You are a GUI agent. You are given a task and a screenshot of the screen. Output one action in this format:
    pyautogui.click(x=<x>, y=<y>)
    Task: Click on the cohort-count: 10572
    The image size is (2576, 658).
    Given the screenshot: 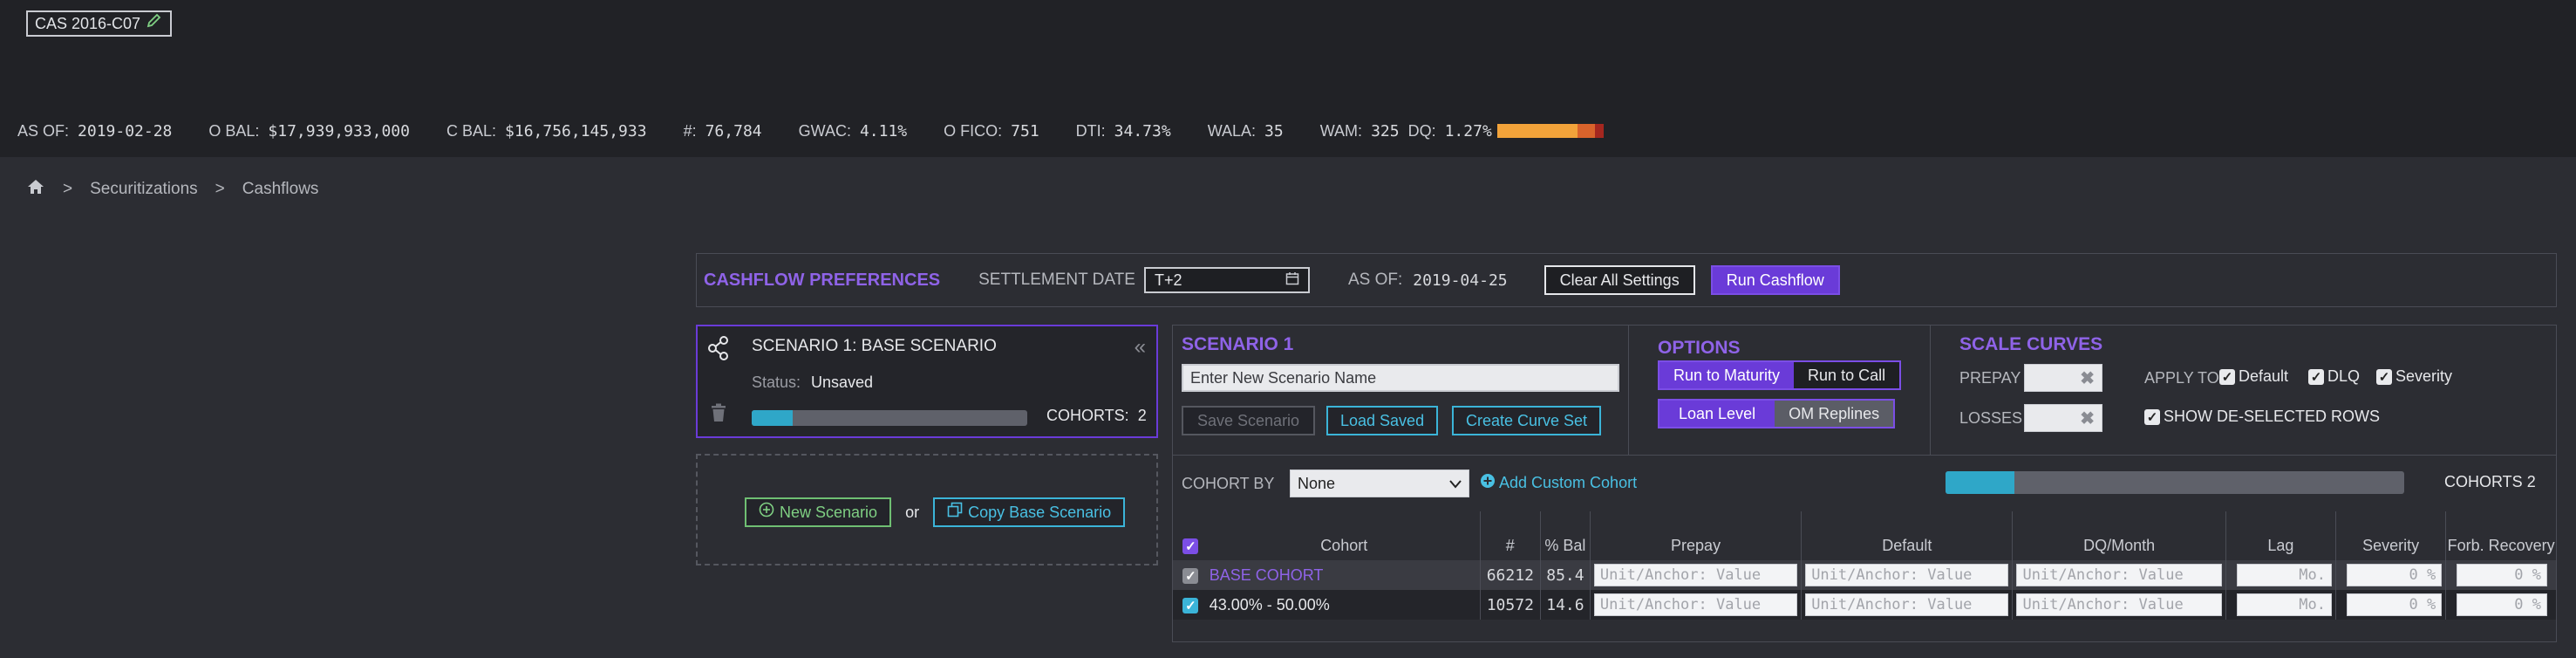 What is the action you would take?
    pyautogui.click(x=1511, y=605)
    